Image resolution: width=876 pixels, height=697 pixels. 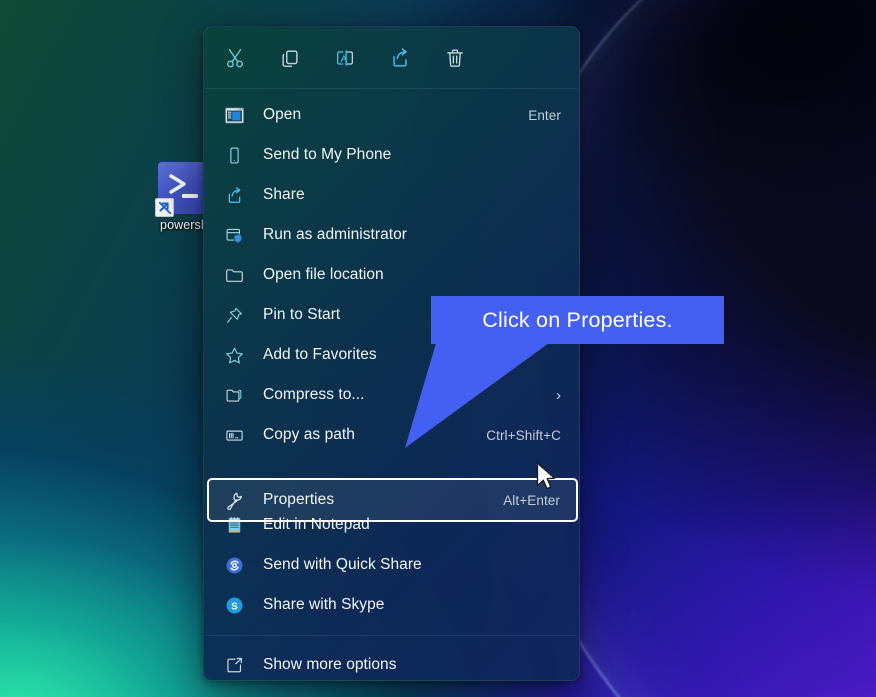 What do you see at coordinates (391, 275) in the screenshot?
I see `menu-item-open-file-location: Open file location` at bounding box center [391, 275].